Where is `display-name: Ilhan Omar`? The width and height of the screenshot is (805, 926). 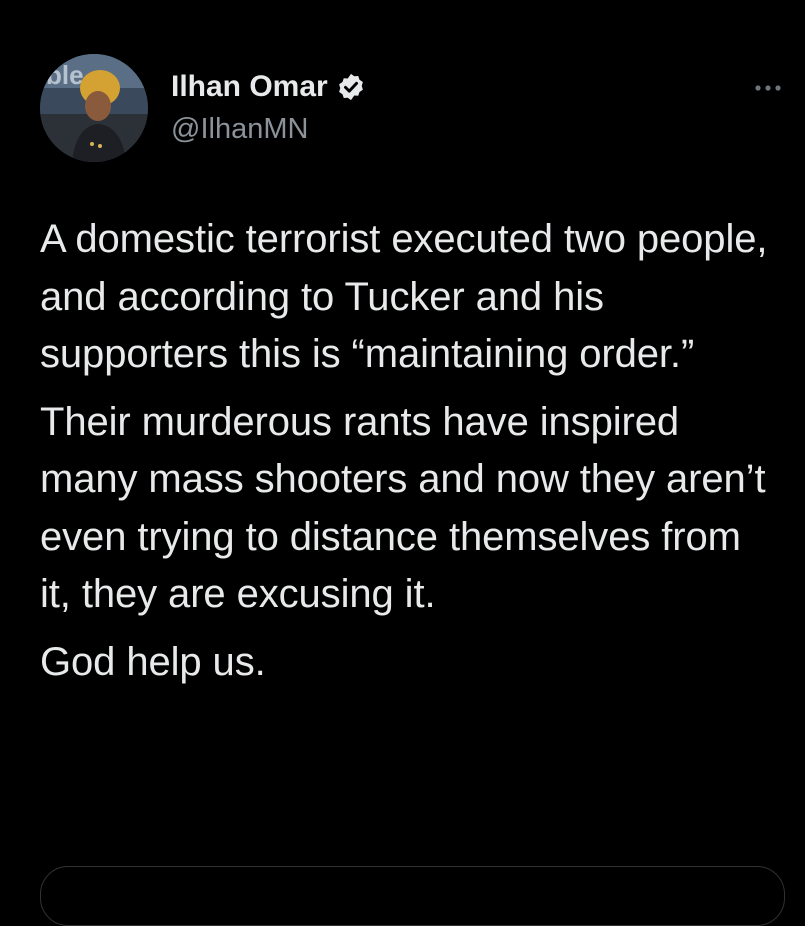
display-name: Ilhan Omar is located at coordinates (249, 87).